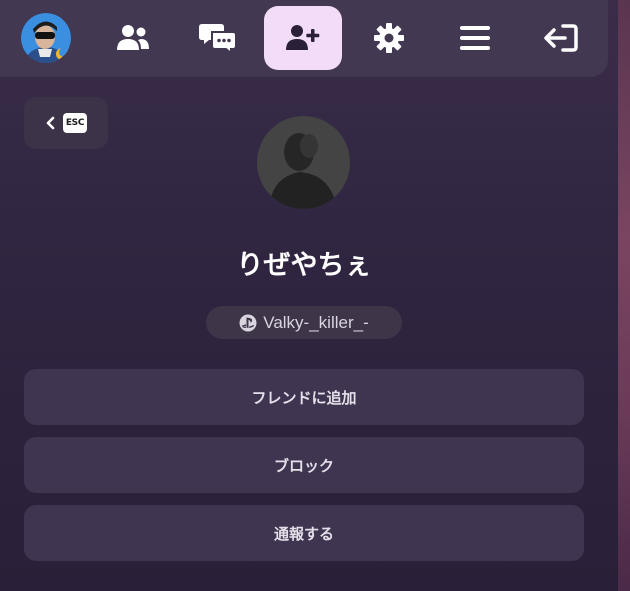  I want to click on nav-logout, so click(561, 38).